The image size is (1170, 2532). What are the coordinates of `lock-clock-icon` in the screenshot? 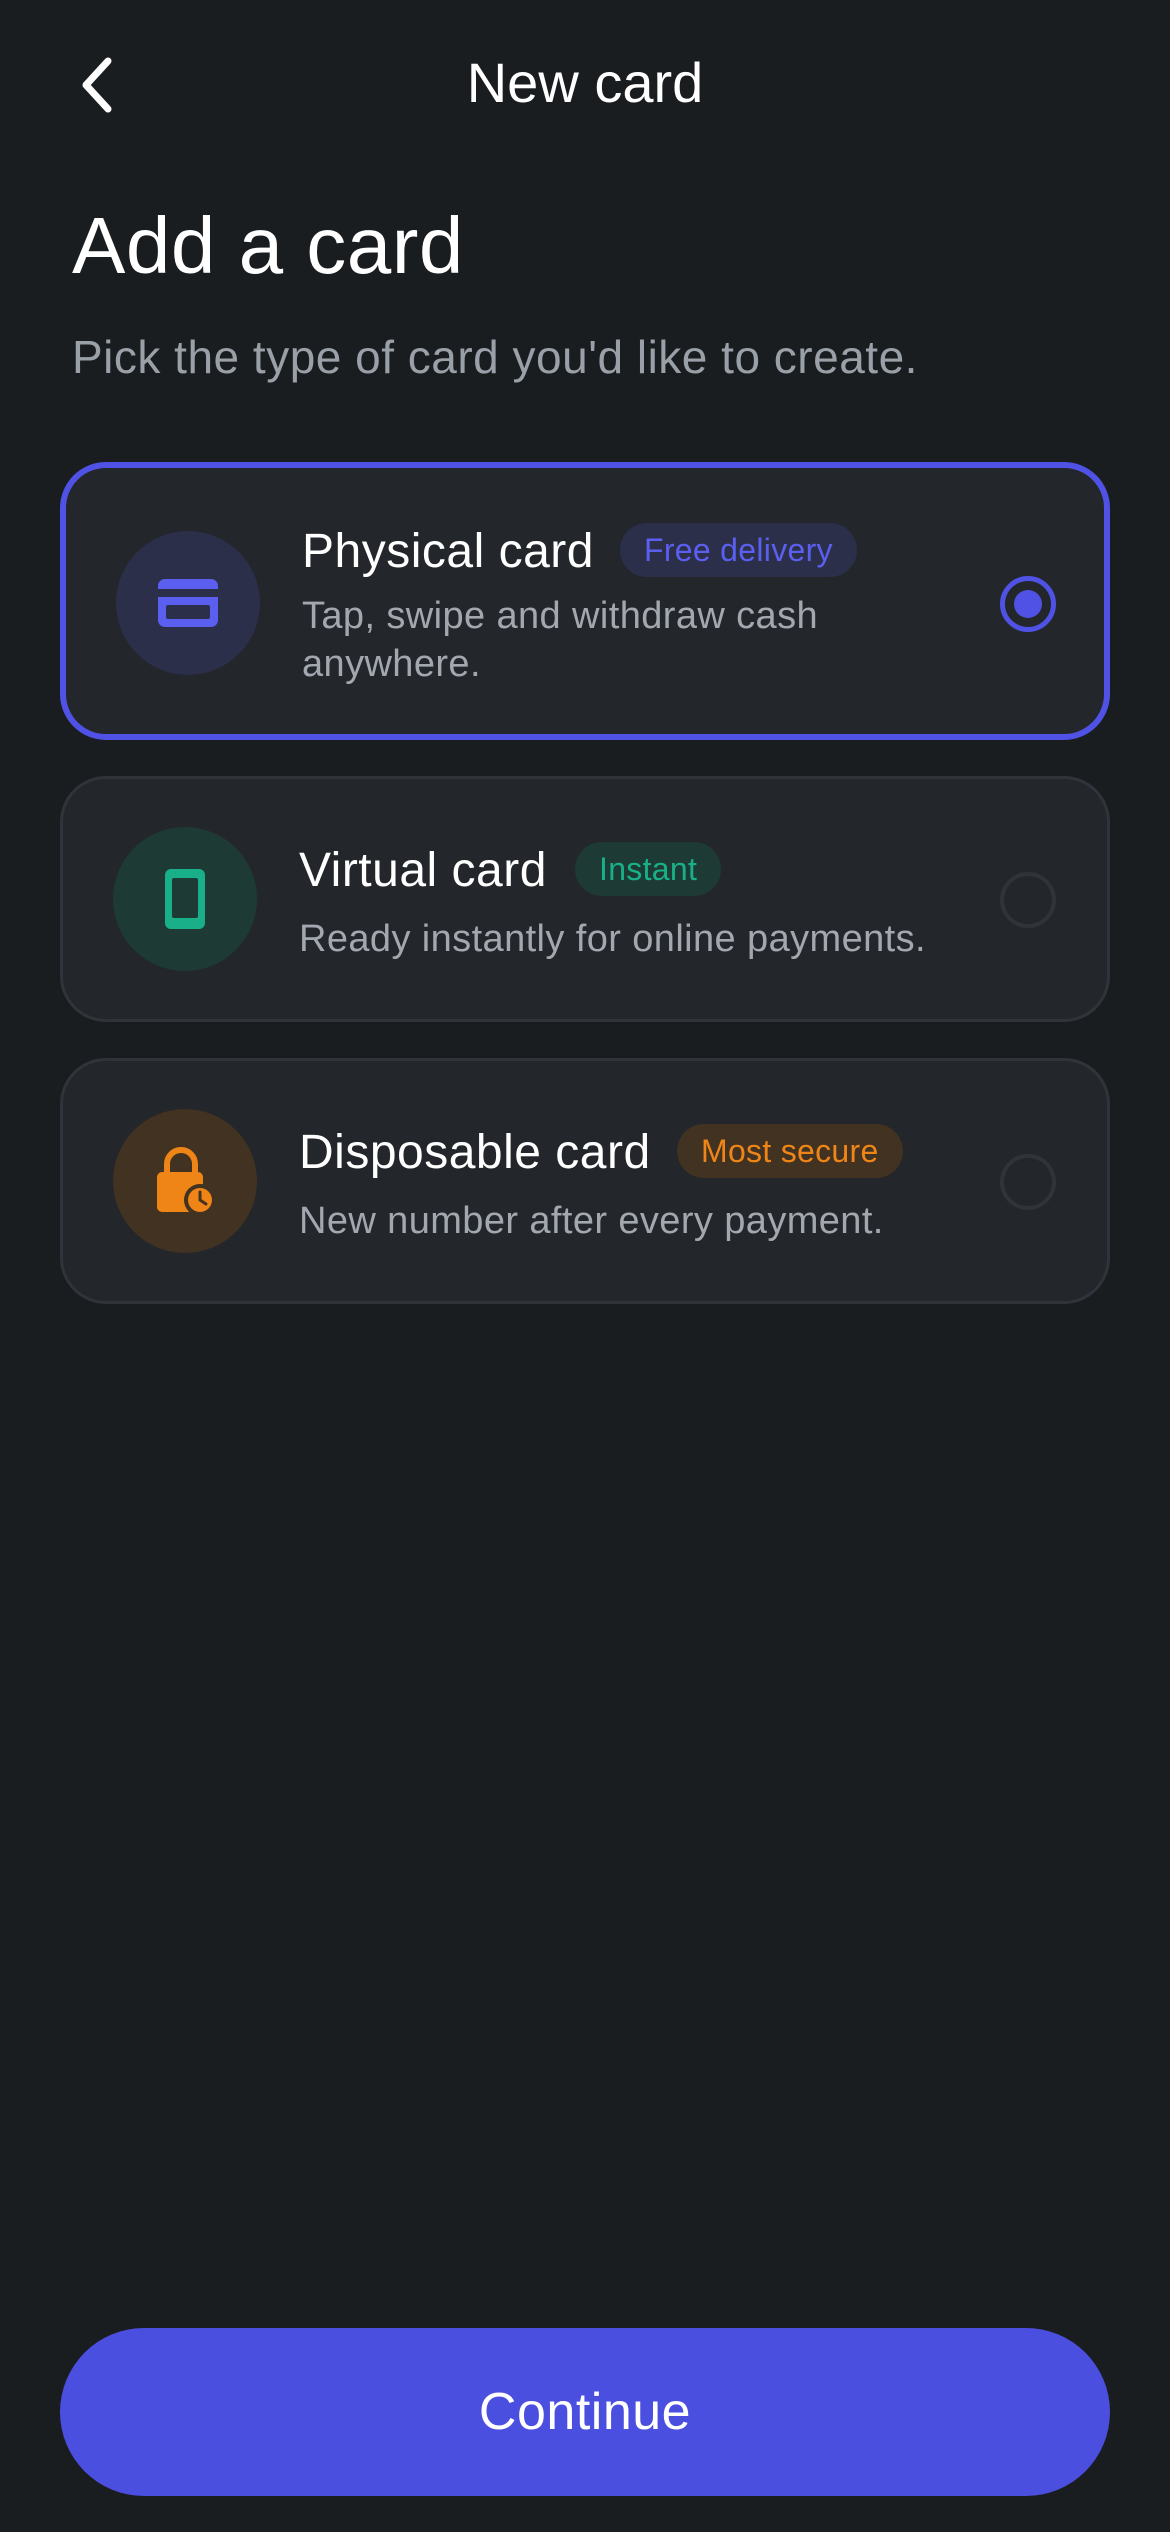 It's located at (186, 1181).